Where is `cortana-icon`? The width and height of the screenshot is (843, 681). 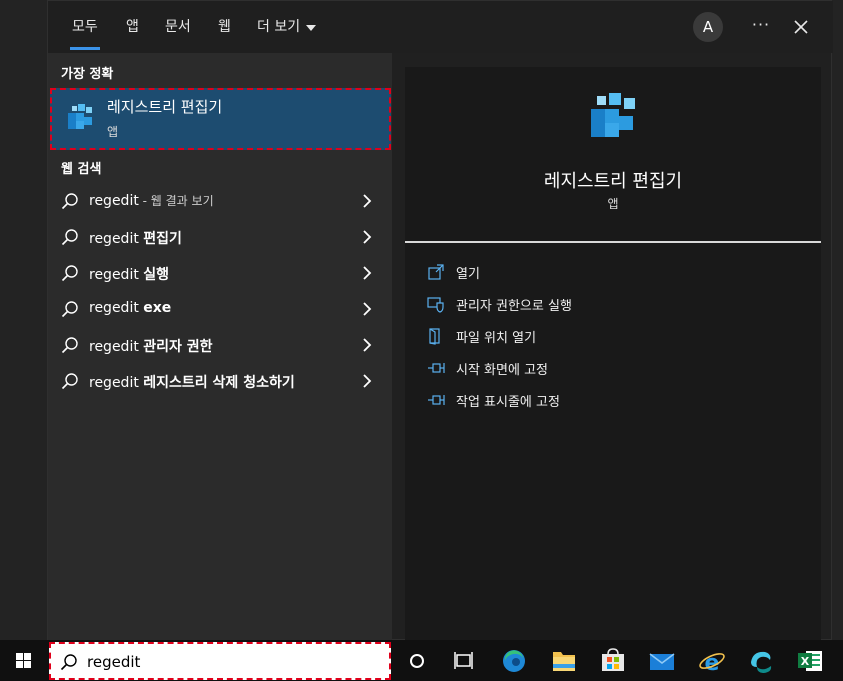 cortana-icon is located at coordinates (417, 661).